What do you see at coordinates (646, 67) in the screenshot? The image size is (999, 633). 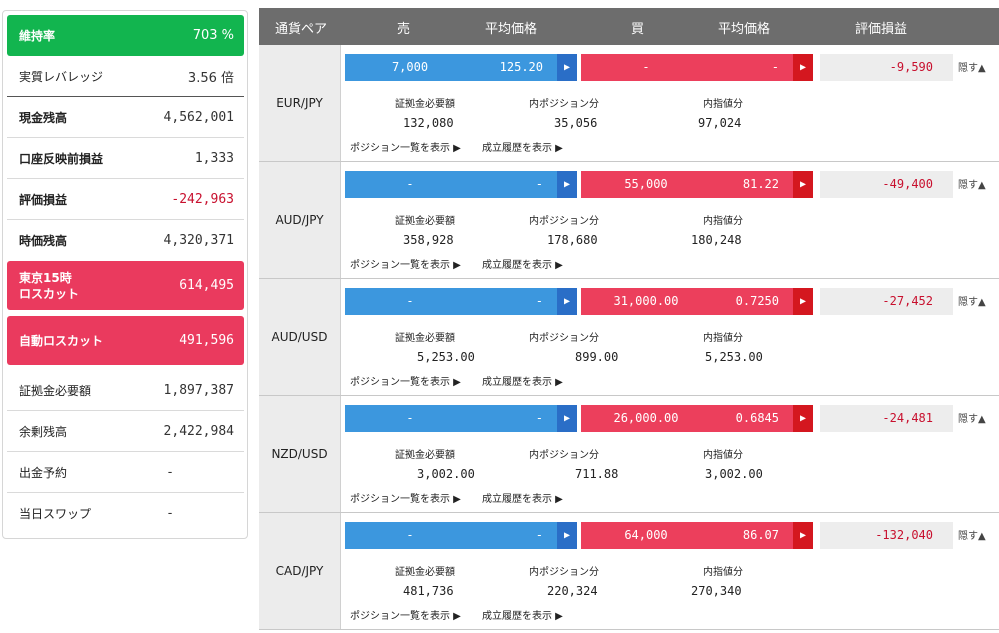 I see `buy-quantity: -` at bounding box center [646, 67].